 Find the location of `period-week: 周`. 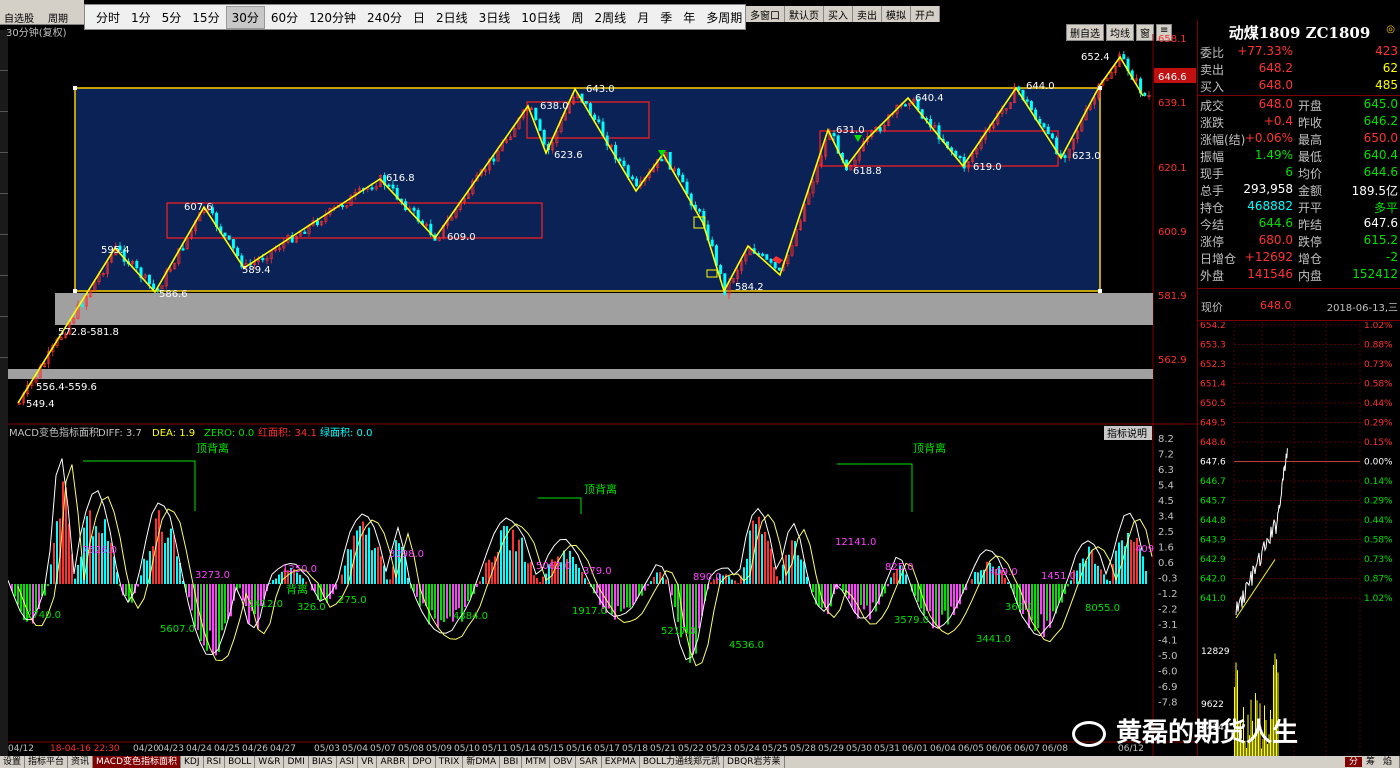

period-week: 周 is located at coordinates (578, 17).